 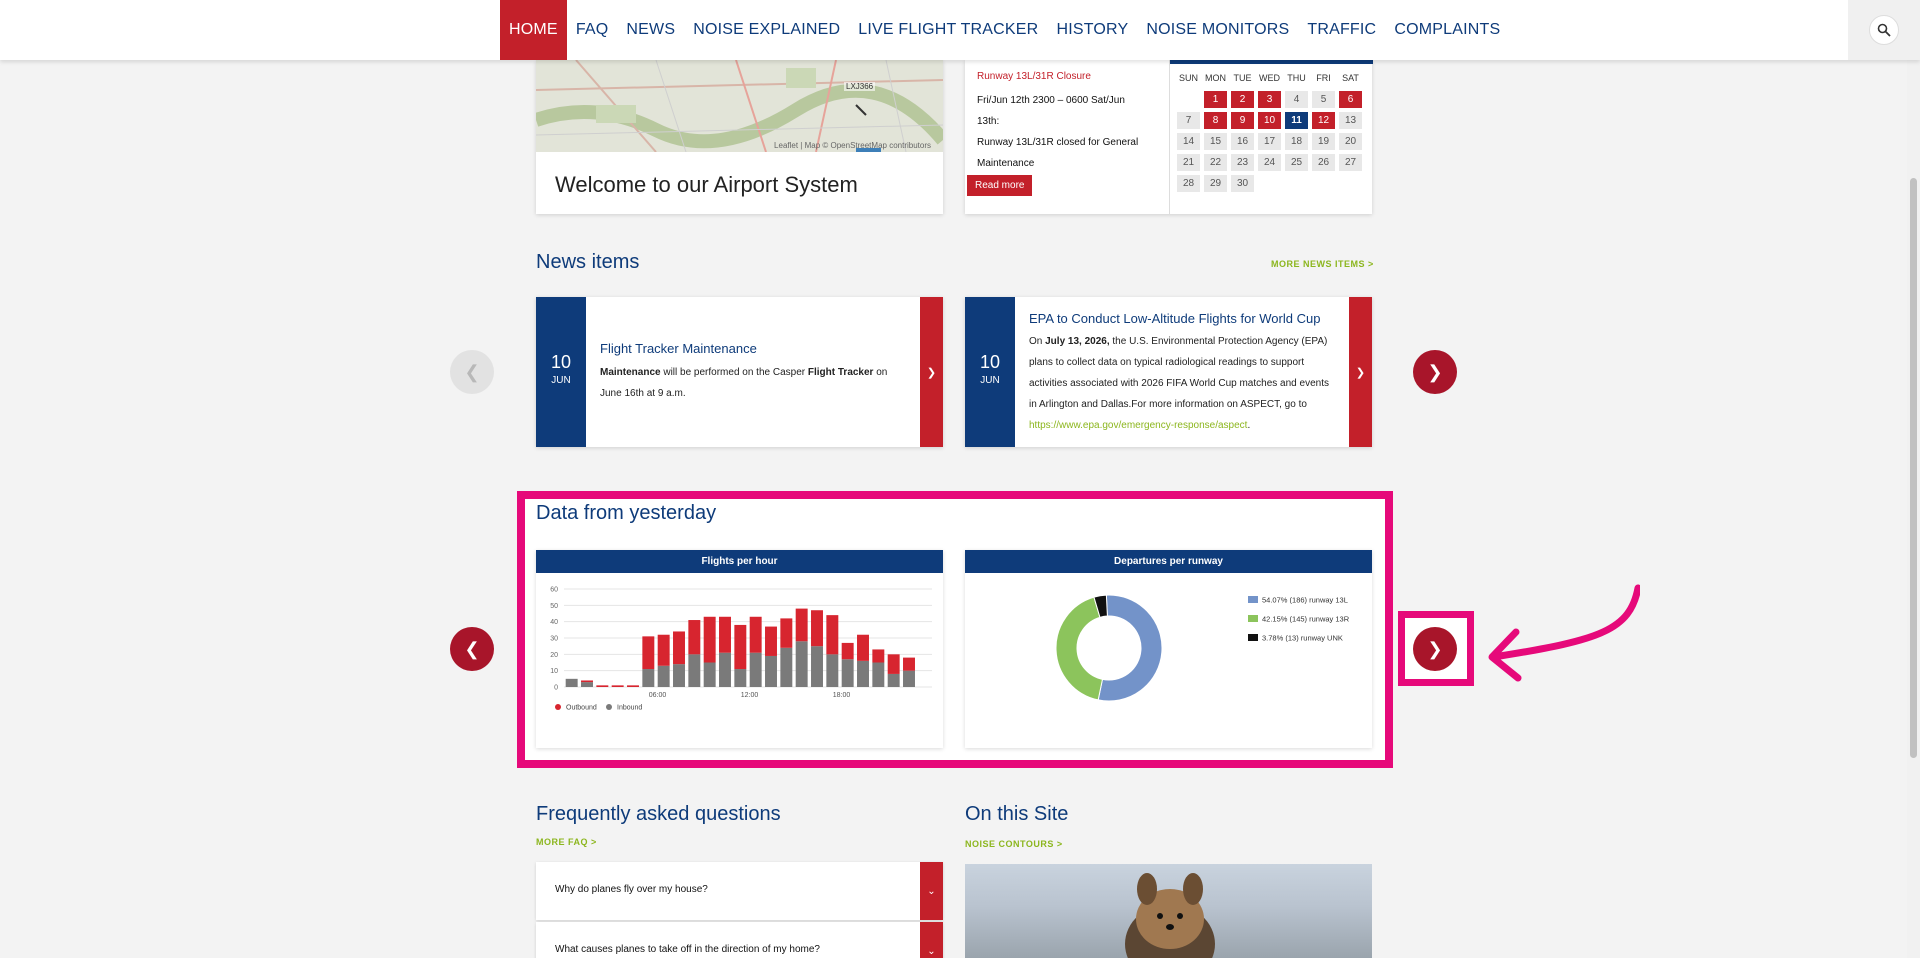 What do you see at coordinates (1188, 183) in the screenshot?
I see `calendar-day: 28` at bounding box center [1188, 183].